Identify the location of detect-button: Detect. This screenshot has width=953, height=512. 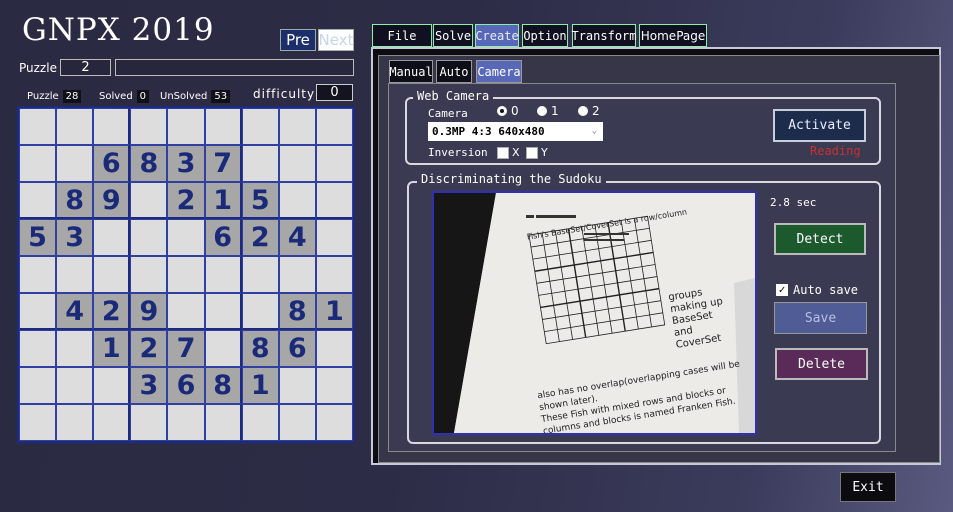
(820, 239).